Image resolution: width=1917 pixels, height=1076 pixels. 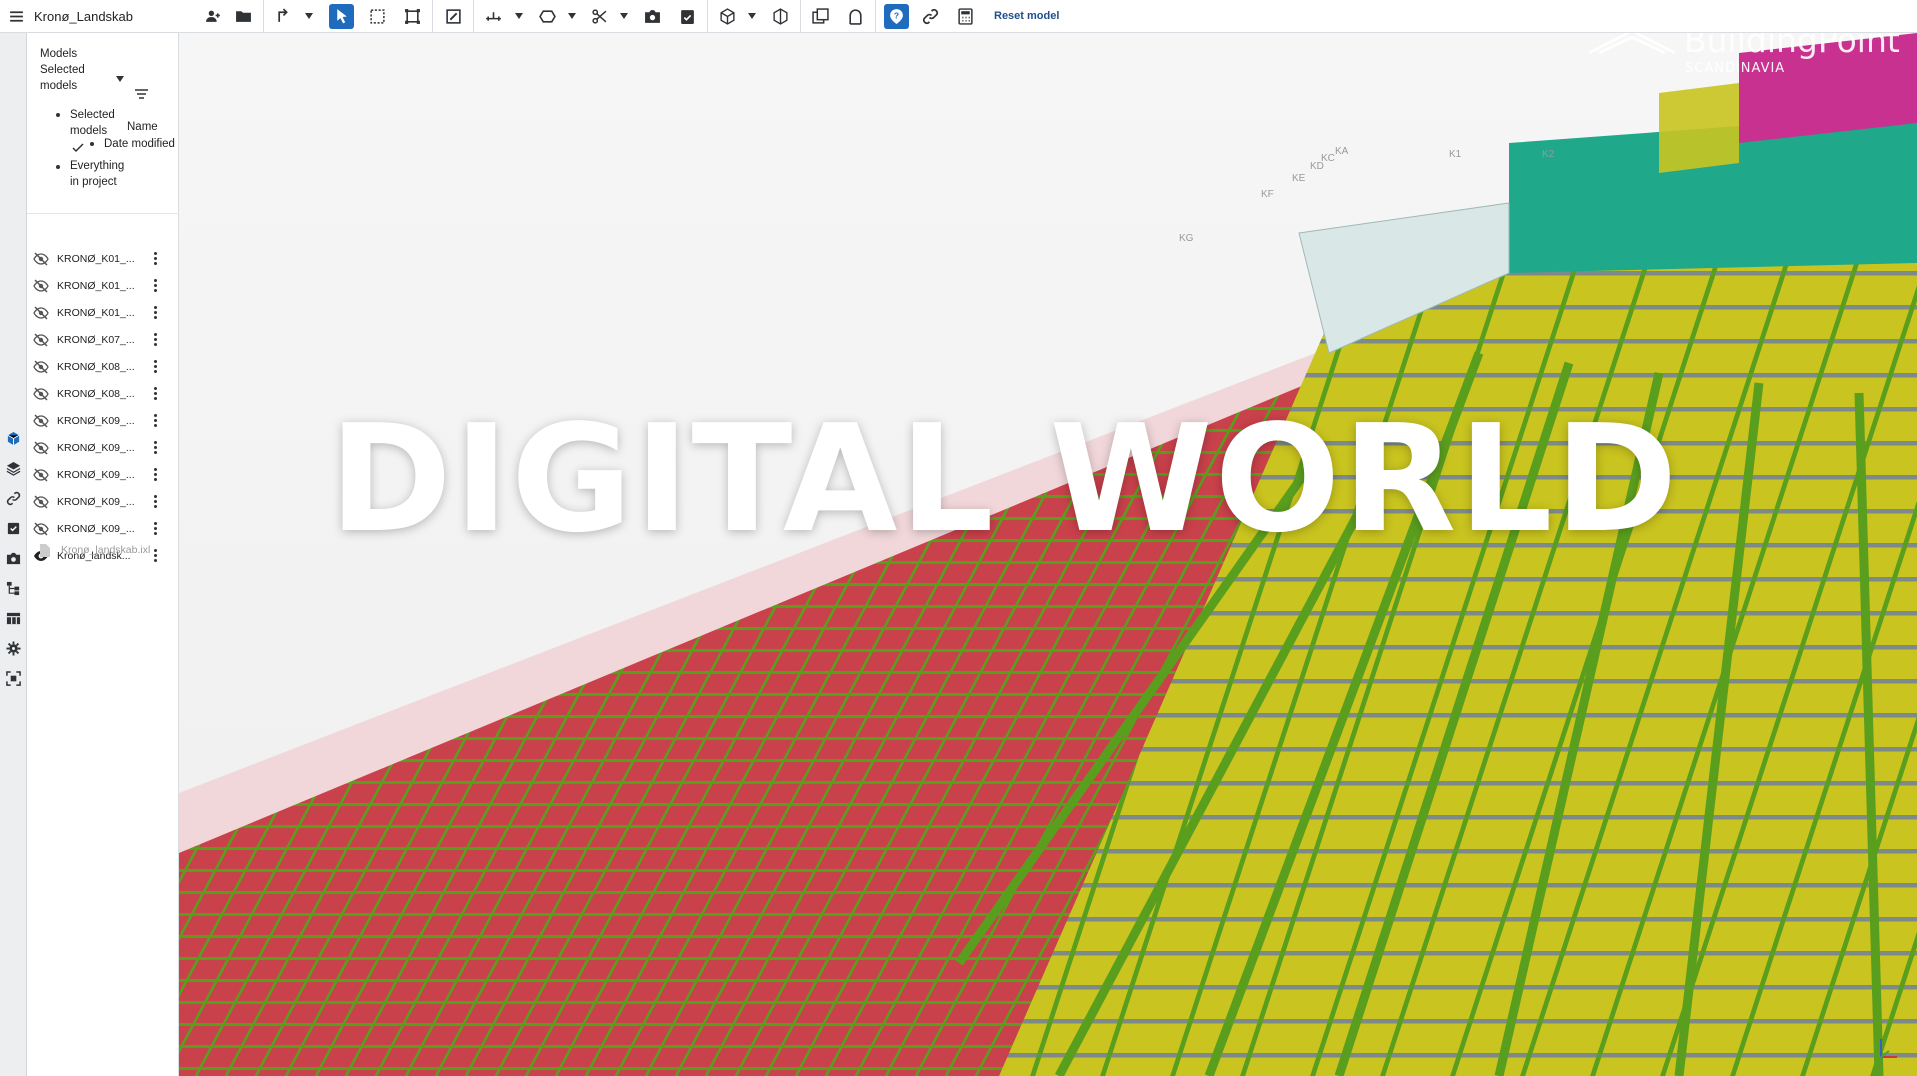 What do you see at coordinates (62, 70) in the screenshot?
I see `model-filter-line1: Selected` at bounding box center [62, 70].